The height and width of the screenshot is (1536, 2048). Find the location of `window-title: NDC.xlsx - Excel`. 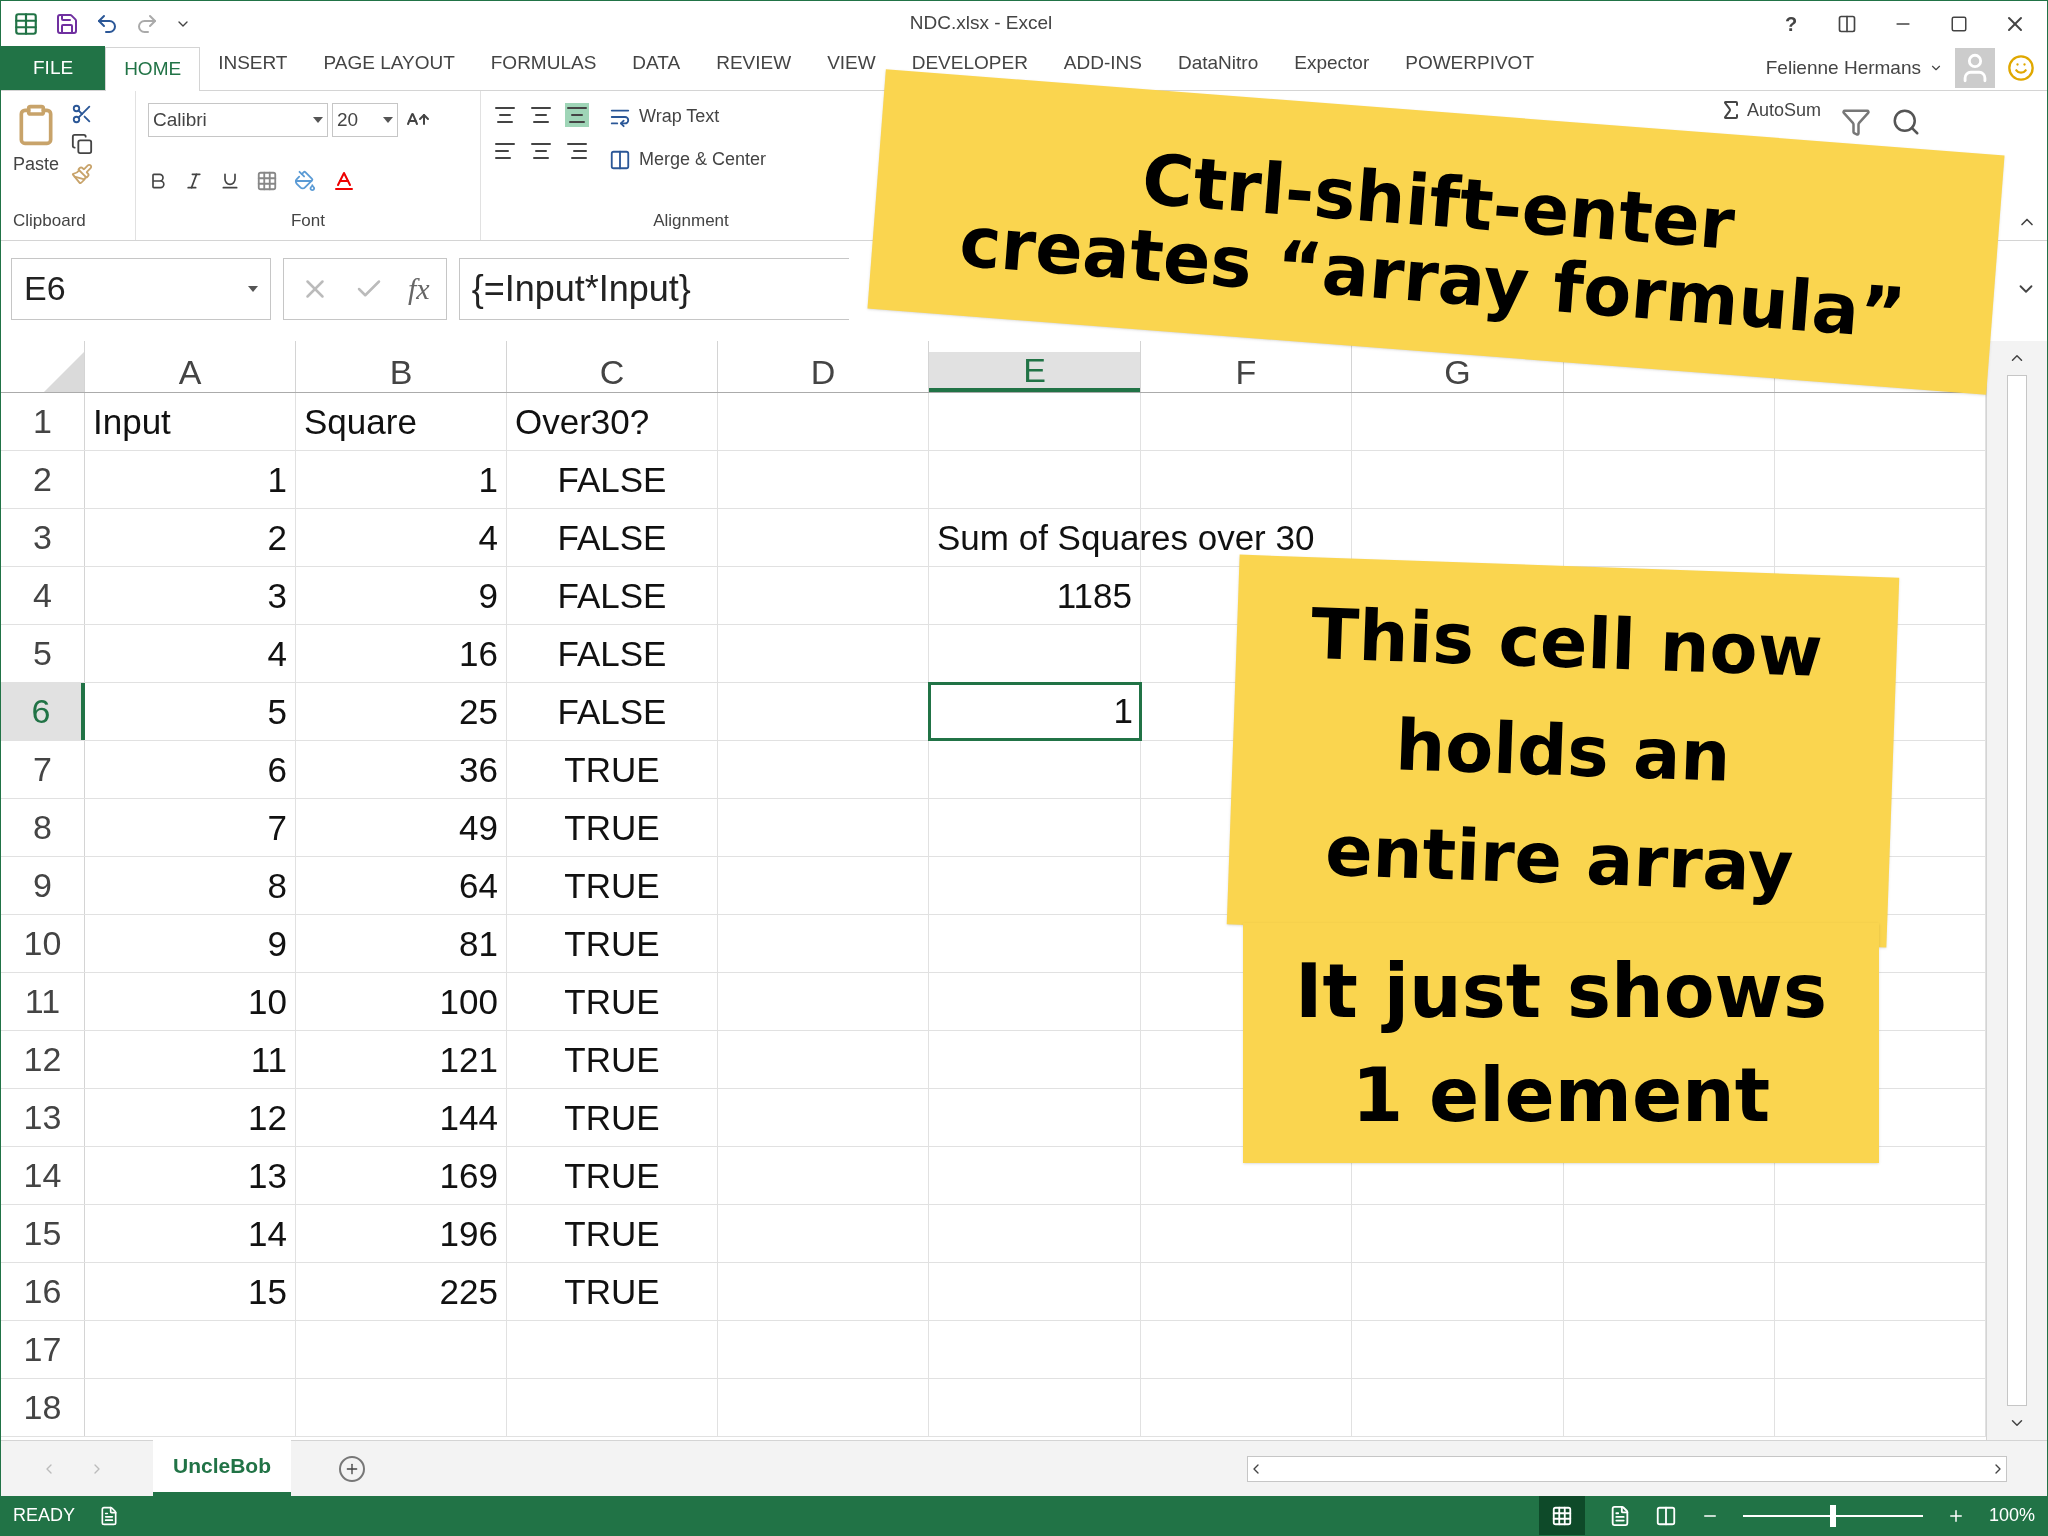

window-title: NDC.xlsx - Excel is located at coordinates (981, 23).